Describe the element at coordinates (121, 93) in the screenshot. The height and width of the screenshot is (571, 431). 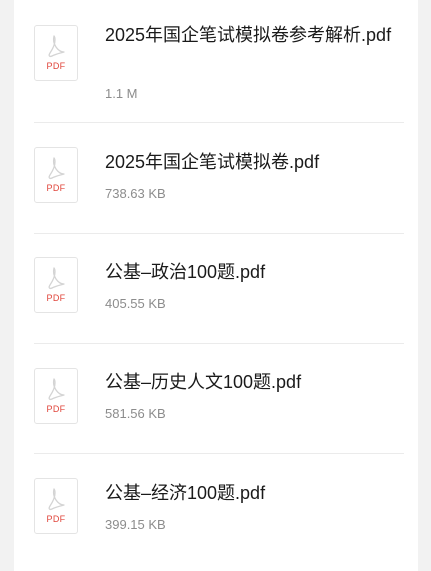
I see `file-size: 1.1 M` at that location.